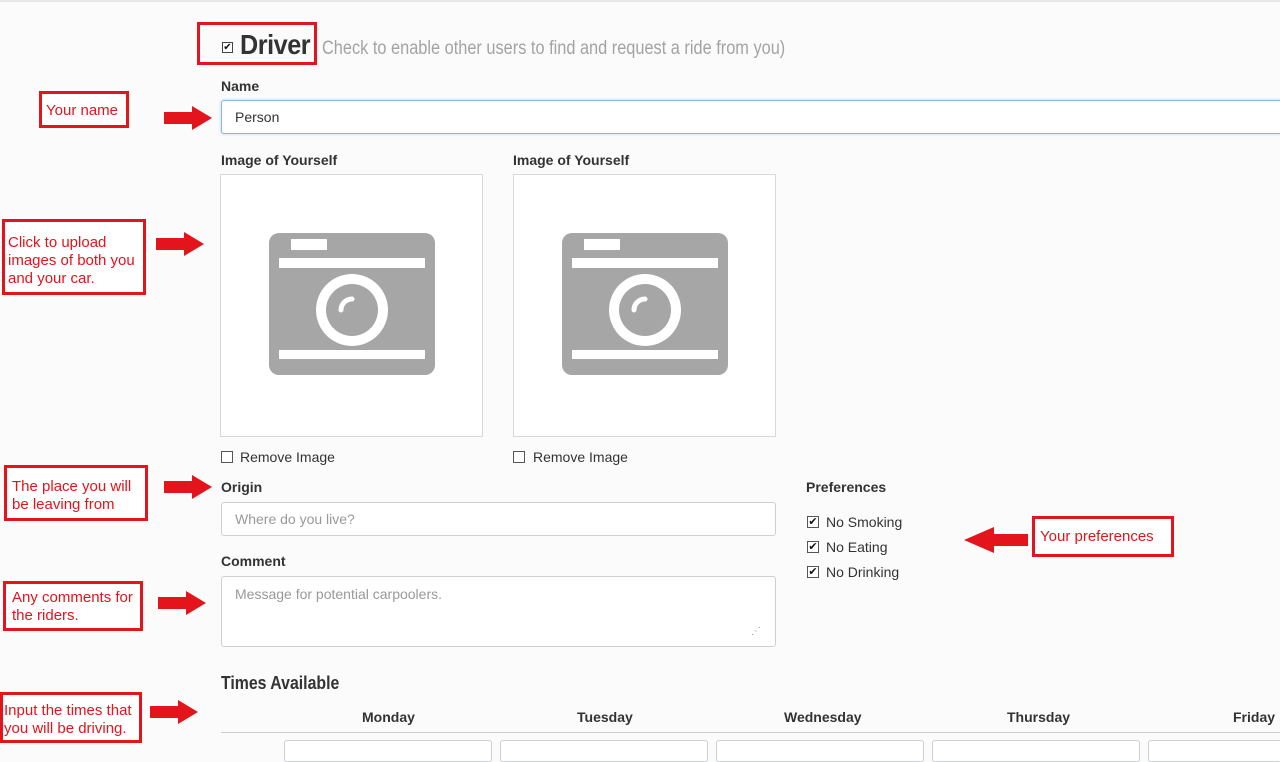 The image size is (1280, 762). What do you see at coordinates (227, 457) in the screenshot?
I see `remove-image-1-checkbox` at bounding box center [227, 457].